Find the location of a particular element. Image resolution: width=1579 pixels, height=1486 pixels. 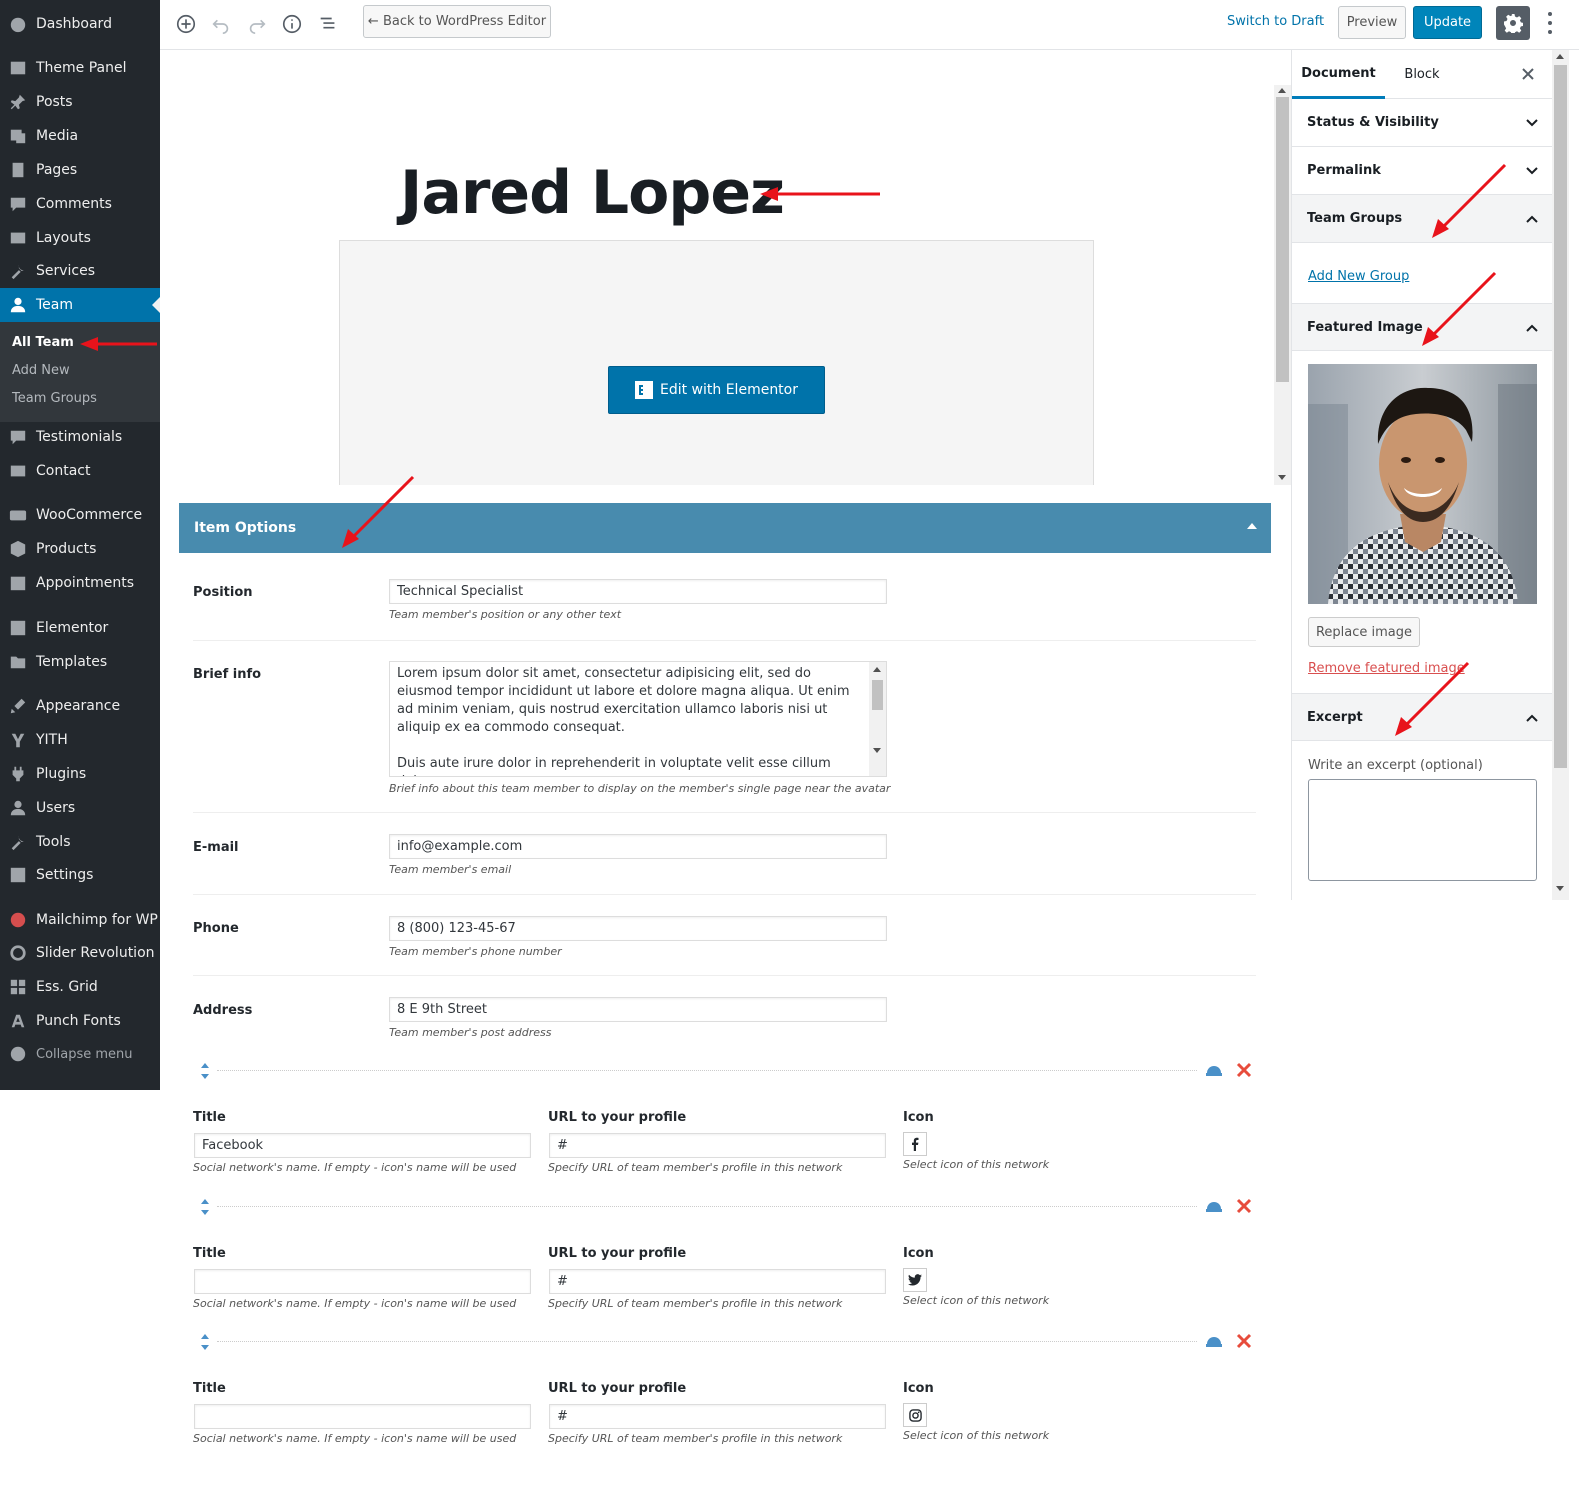

menu-label: Team is located at coordinates (55, 305).